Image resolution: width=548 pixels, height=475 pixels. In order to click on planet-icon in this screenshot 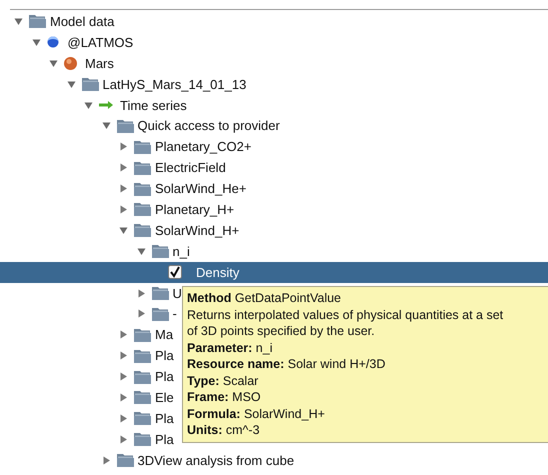, I will do `click(70, 63)`.